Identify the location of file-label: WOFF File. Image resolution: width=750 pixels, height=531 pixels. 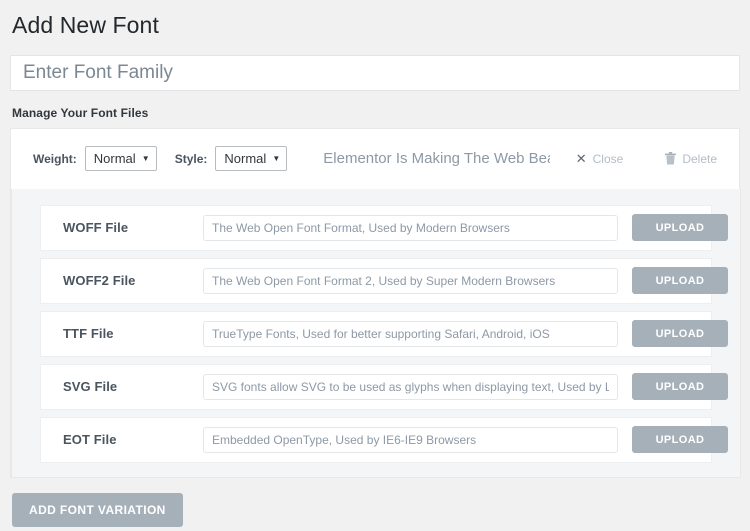
(96, 228).